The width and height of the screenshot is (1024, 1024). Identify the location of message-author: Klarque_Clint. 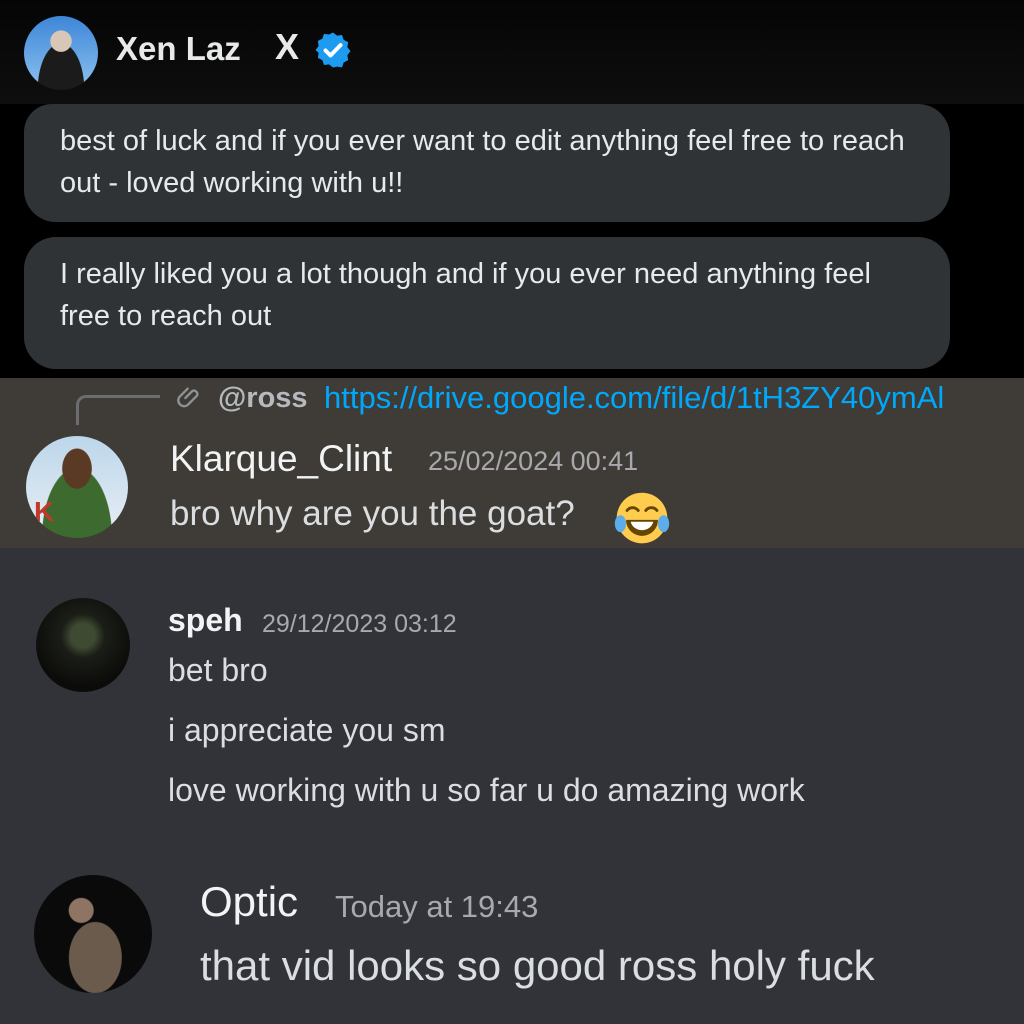
(281, 459).